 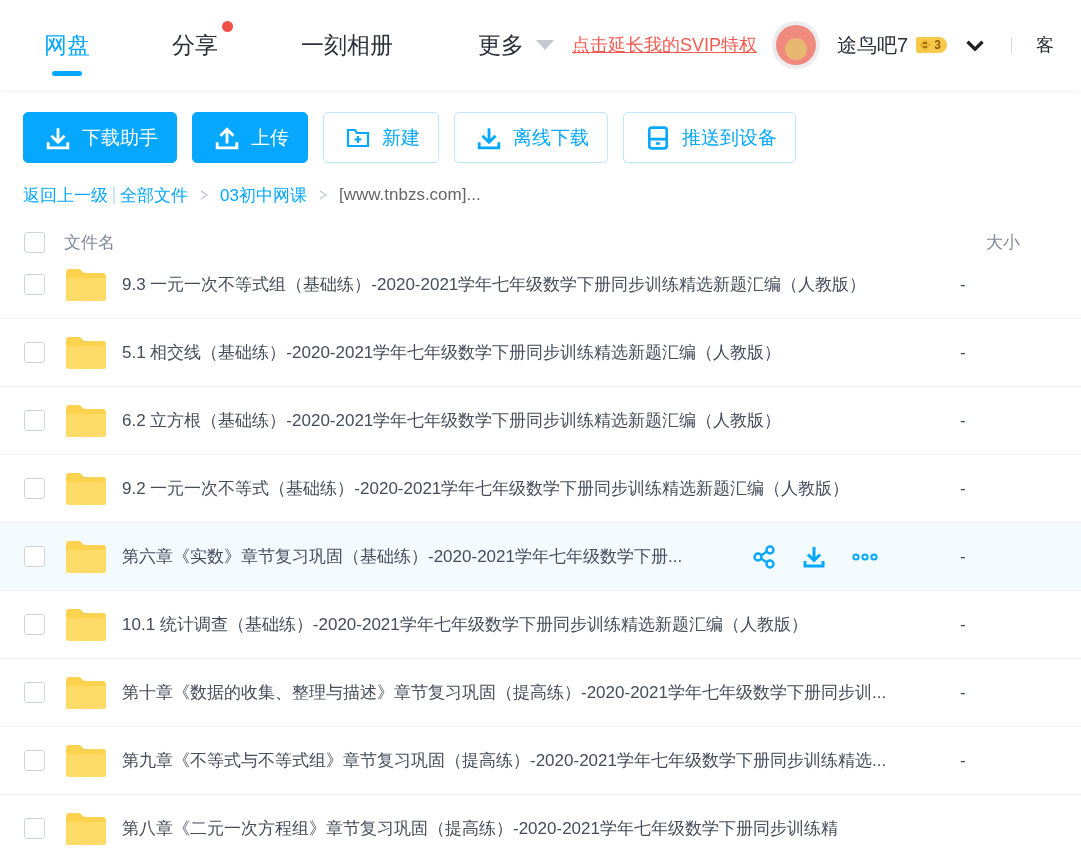 I want to click on username: 途鸟吧7, so click(x=873, y=45).